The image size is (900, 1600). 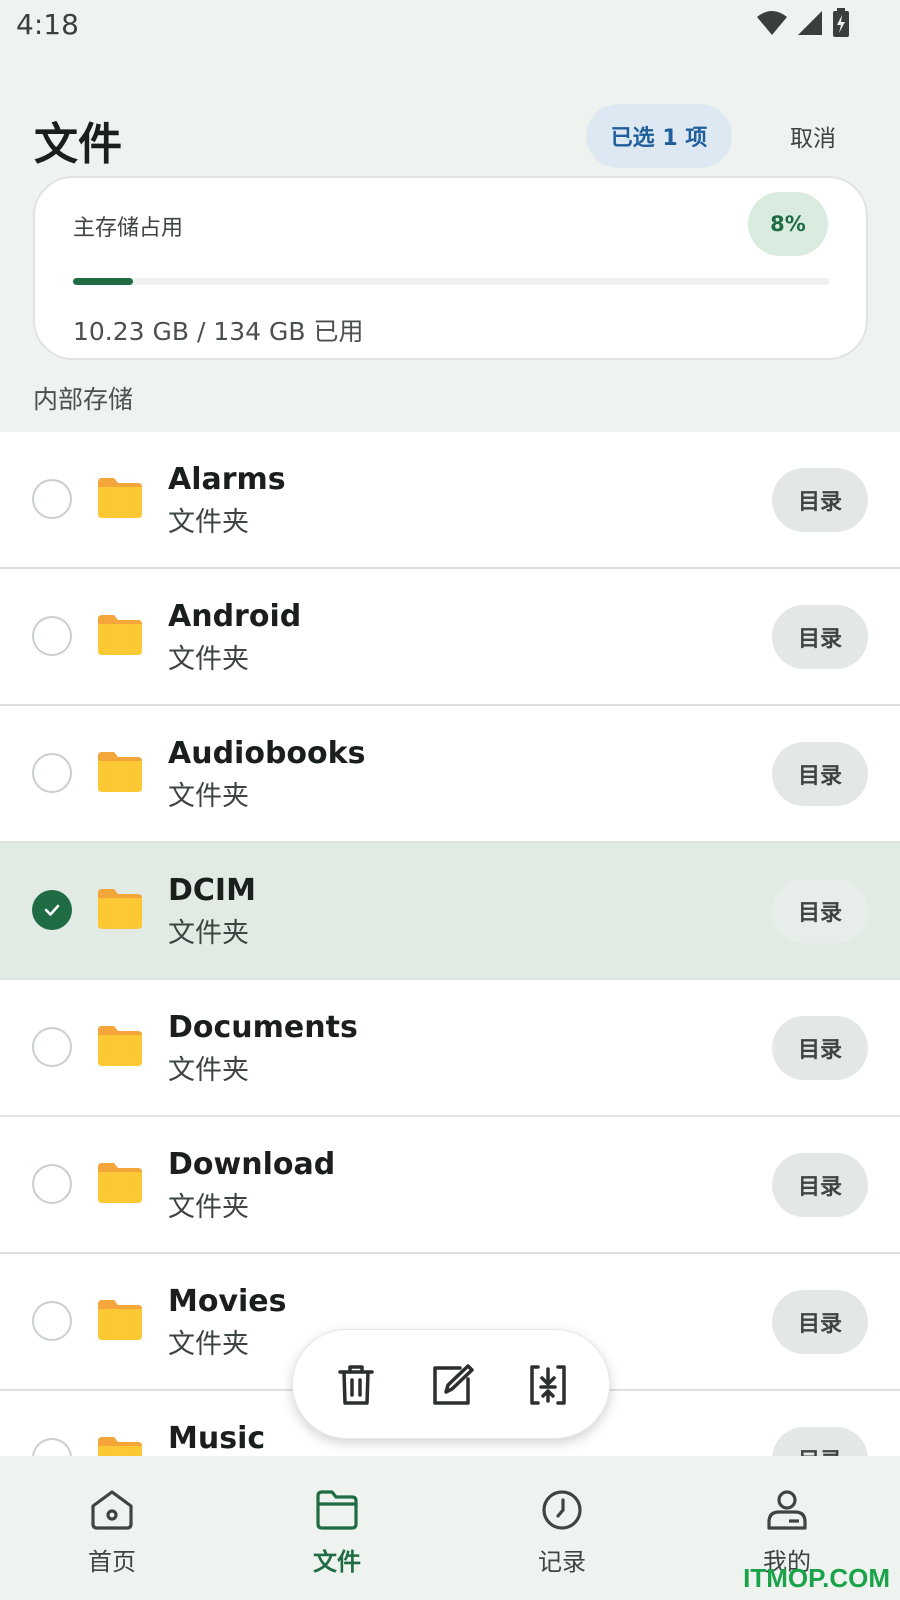 I want to click on person-icon, so click(x=787, y=1512).